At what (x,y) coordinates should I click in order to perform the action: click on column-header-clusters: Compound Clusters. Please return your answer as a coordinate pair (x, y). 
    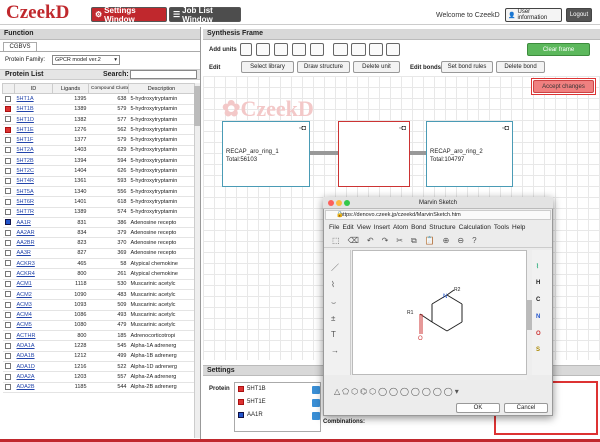
    Looking at the image, I should click on (108, 89).